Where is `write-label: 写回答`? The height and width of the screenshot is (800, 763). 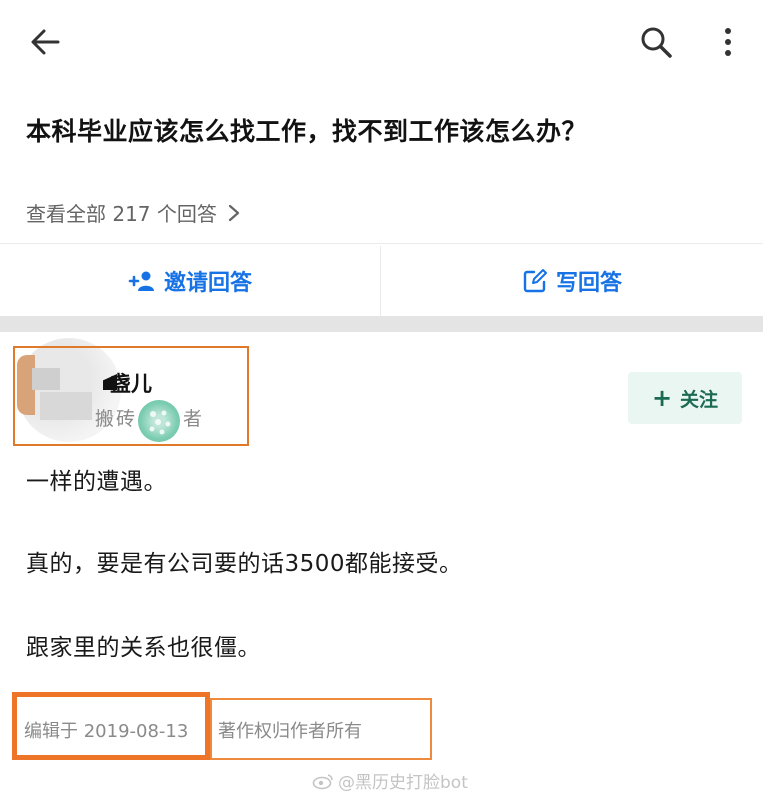
write-label: 写回答 is located at coordinates (588, 283).